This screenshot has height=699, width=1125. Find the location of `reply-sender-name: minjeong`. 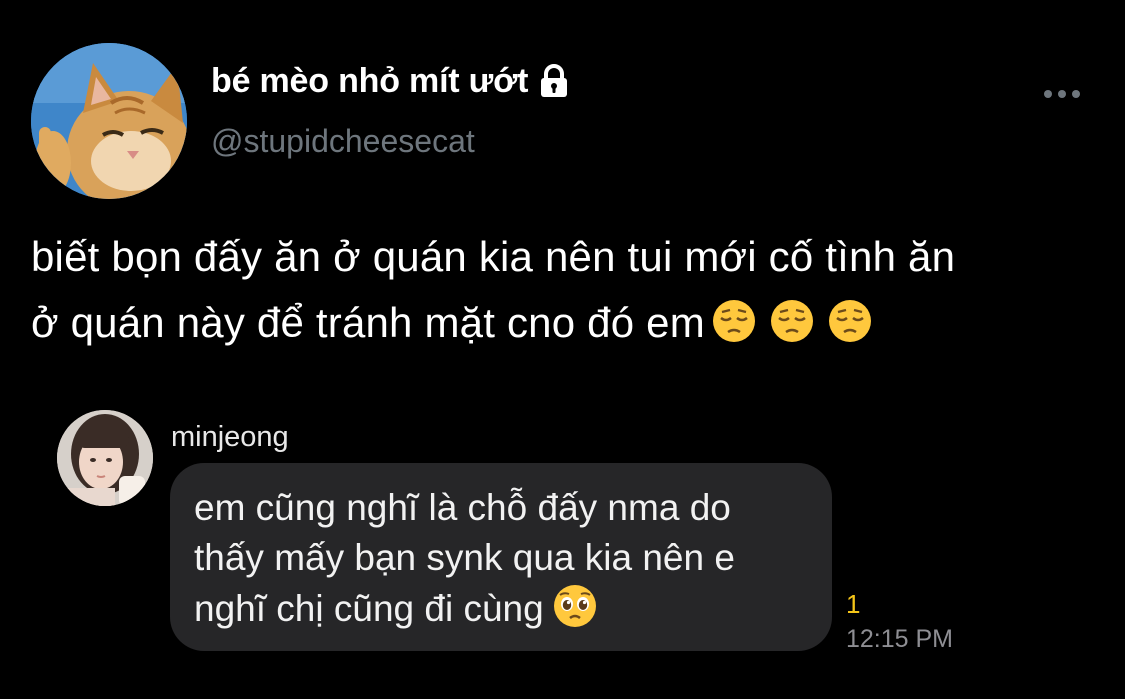

reply-sender-name: minjeong is located at coordinates (230, 437).